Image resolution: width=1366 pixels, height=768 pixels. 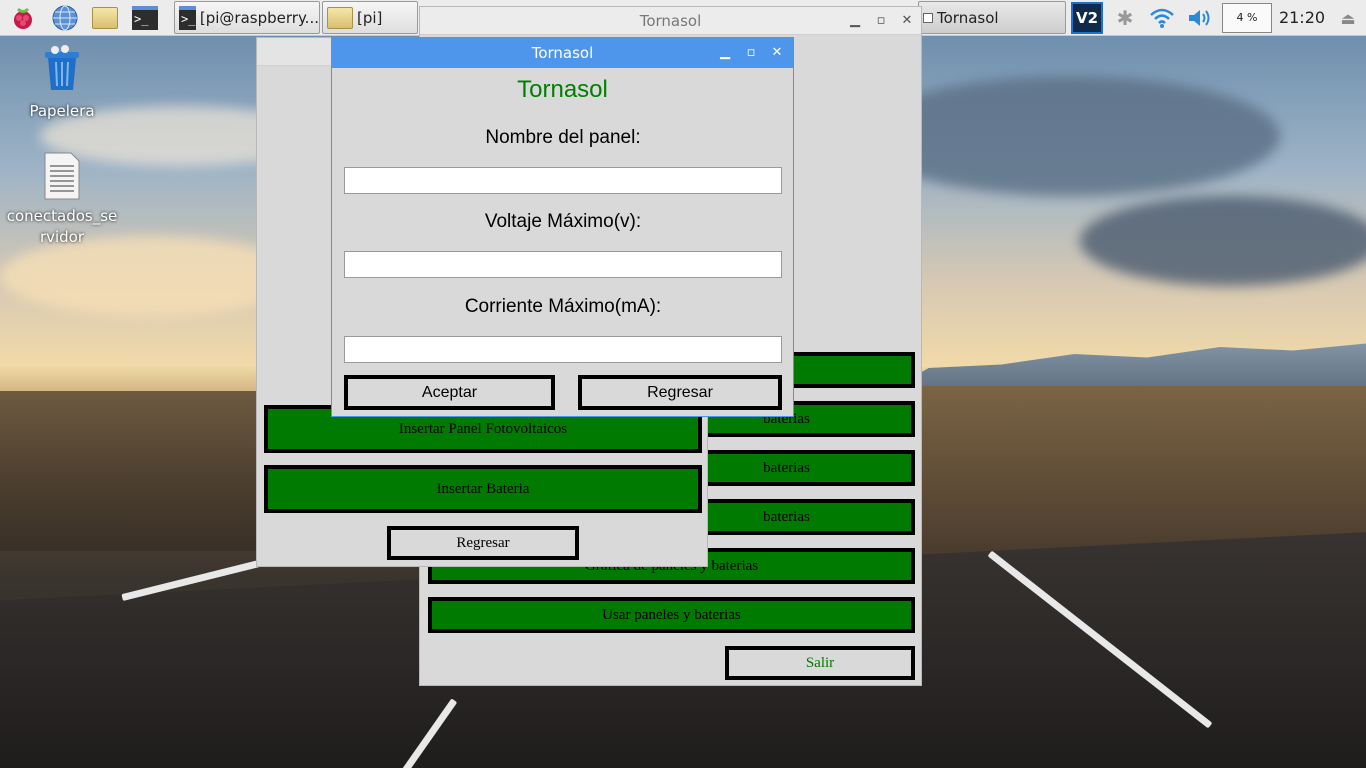 I want to click on dialog-titlebar: Tornasol ▁ ▫ ✕, so click(x=562, y=53).